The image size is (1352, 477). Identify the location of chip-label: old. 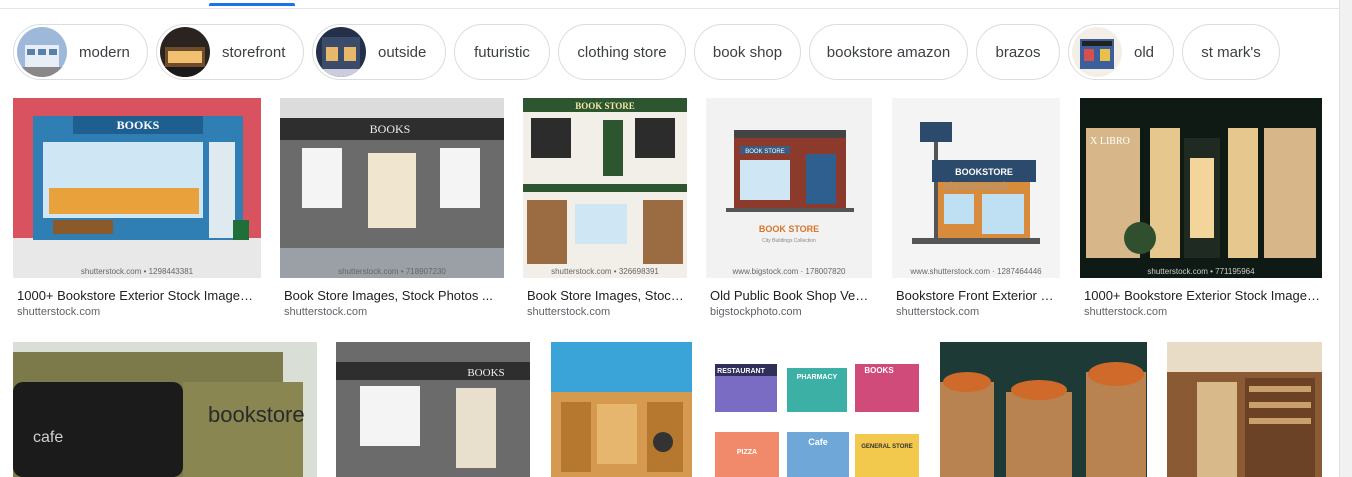
(1144, 52).